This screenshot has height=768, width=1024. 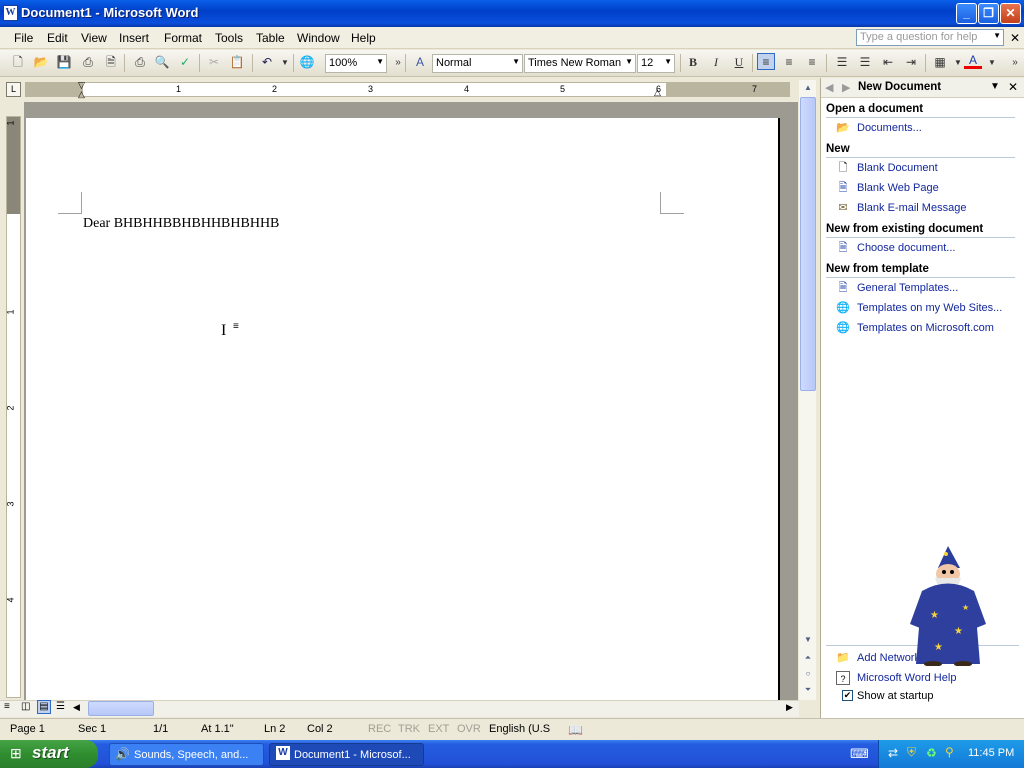 I want to click on select-browse-object-icon: ○, so click(x=808, y=674).